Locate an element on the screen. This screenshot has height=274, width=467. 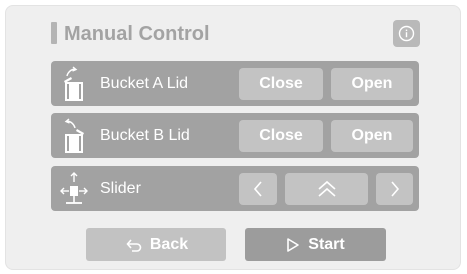
slider-left-button is located at coordinates (258, 189).